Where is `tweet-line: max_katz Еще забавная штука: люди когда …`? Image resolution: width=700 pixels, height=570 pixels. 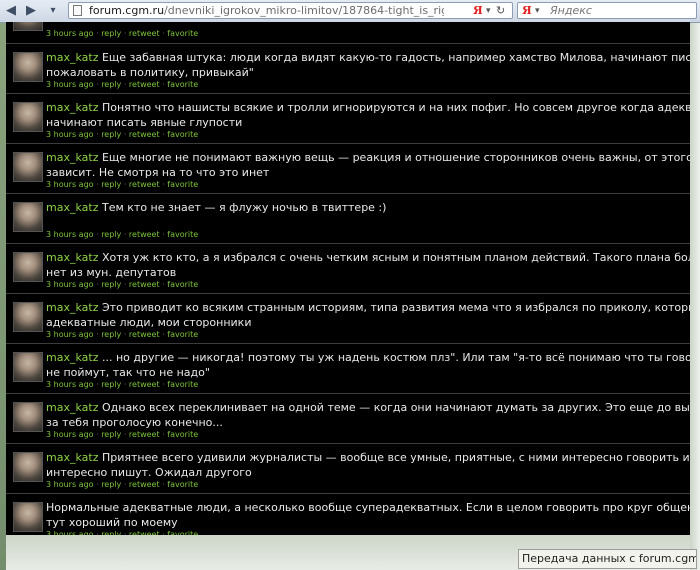
tweet-line: max_katz Еще забавная штука: люди когда … is located at coordinates (368, 57).